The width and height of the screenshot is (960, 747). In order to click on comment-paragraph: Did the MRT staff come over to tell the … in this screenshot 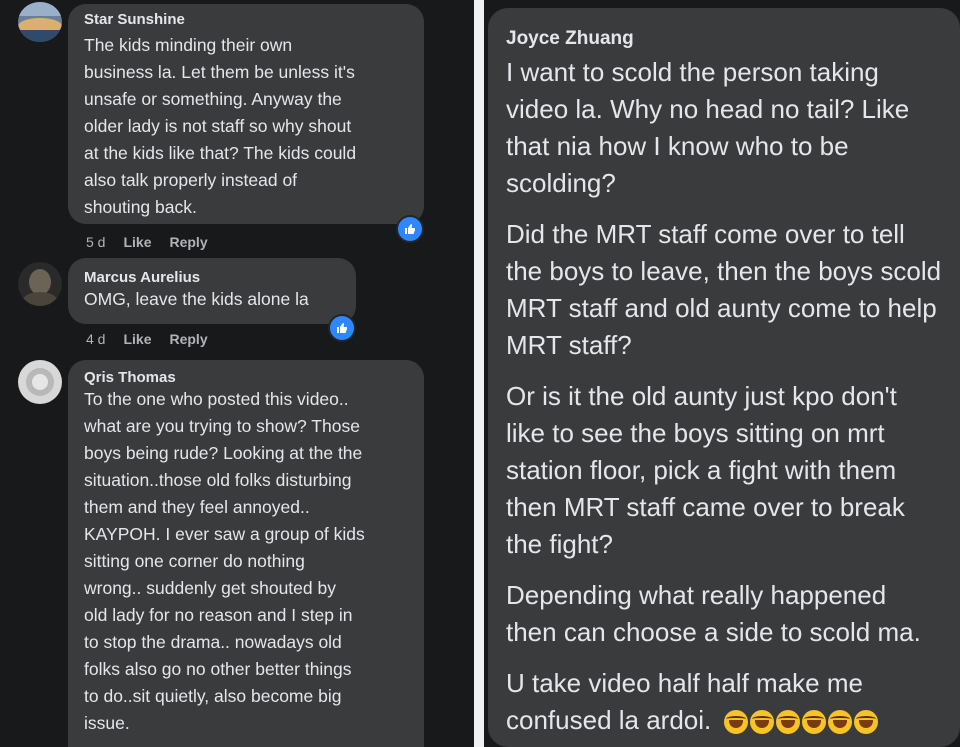, I will do `click(724, 289)`.